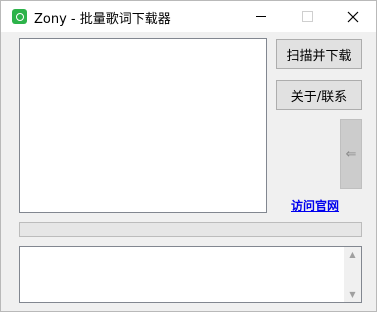 The height and width of the screenshot is (312, 377). I want to click on minimize-icon, so click(261, 16).